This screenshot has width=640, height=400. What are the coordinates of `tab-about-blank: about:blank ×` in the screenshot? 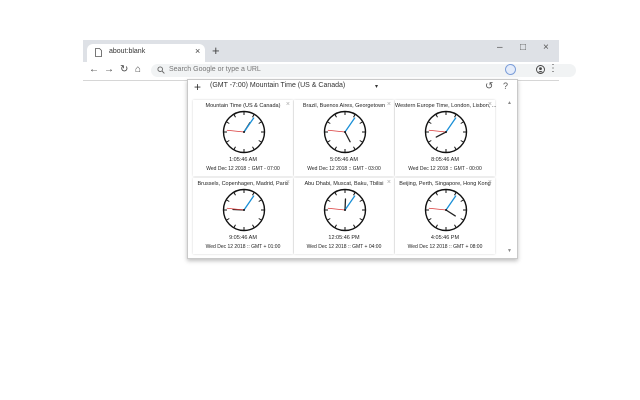 It's located at (146, 53).